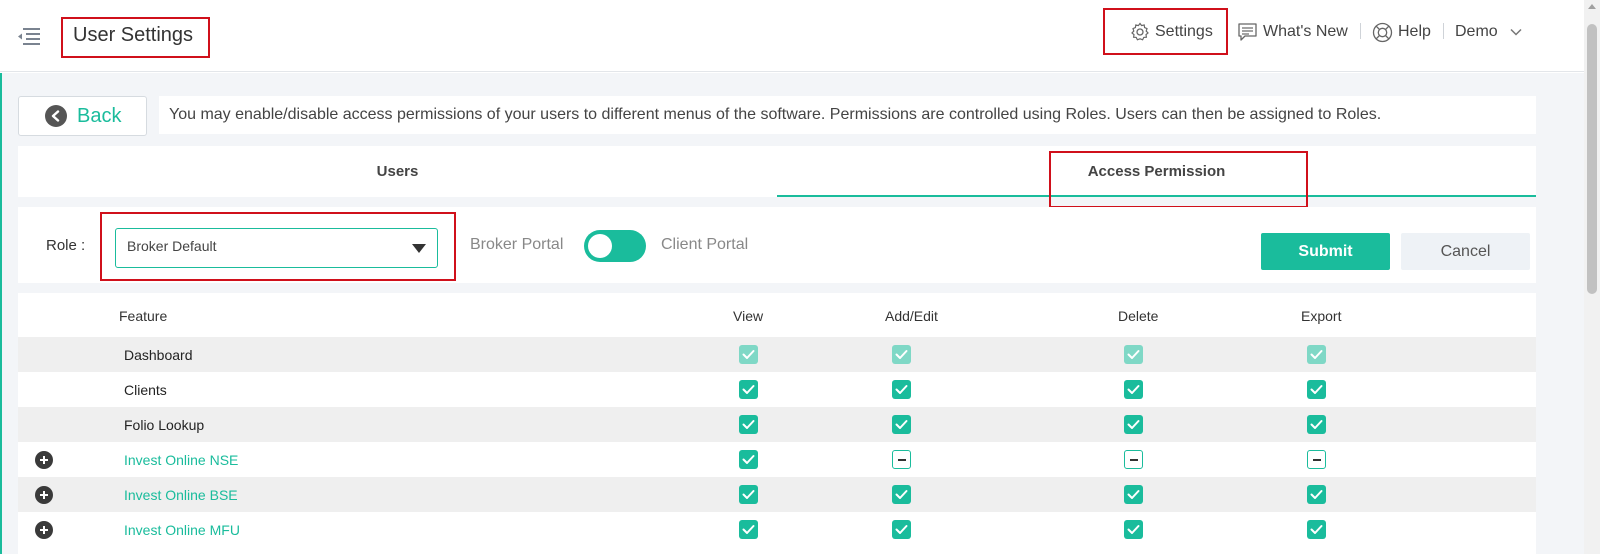 The height and width of the screenshot is (554, 1600). I want to click on back-arrow-icon, so click(56, 116).